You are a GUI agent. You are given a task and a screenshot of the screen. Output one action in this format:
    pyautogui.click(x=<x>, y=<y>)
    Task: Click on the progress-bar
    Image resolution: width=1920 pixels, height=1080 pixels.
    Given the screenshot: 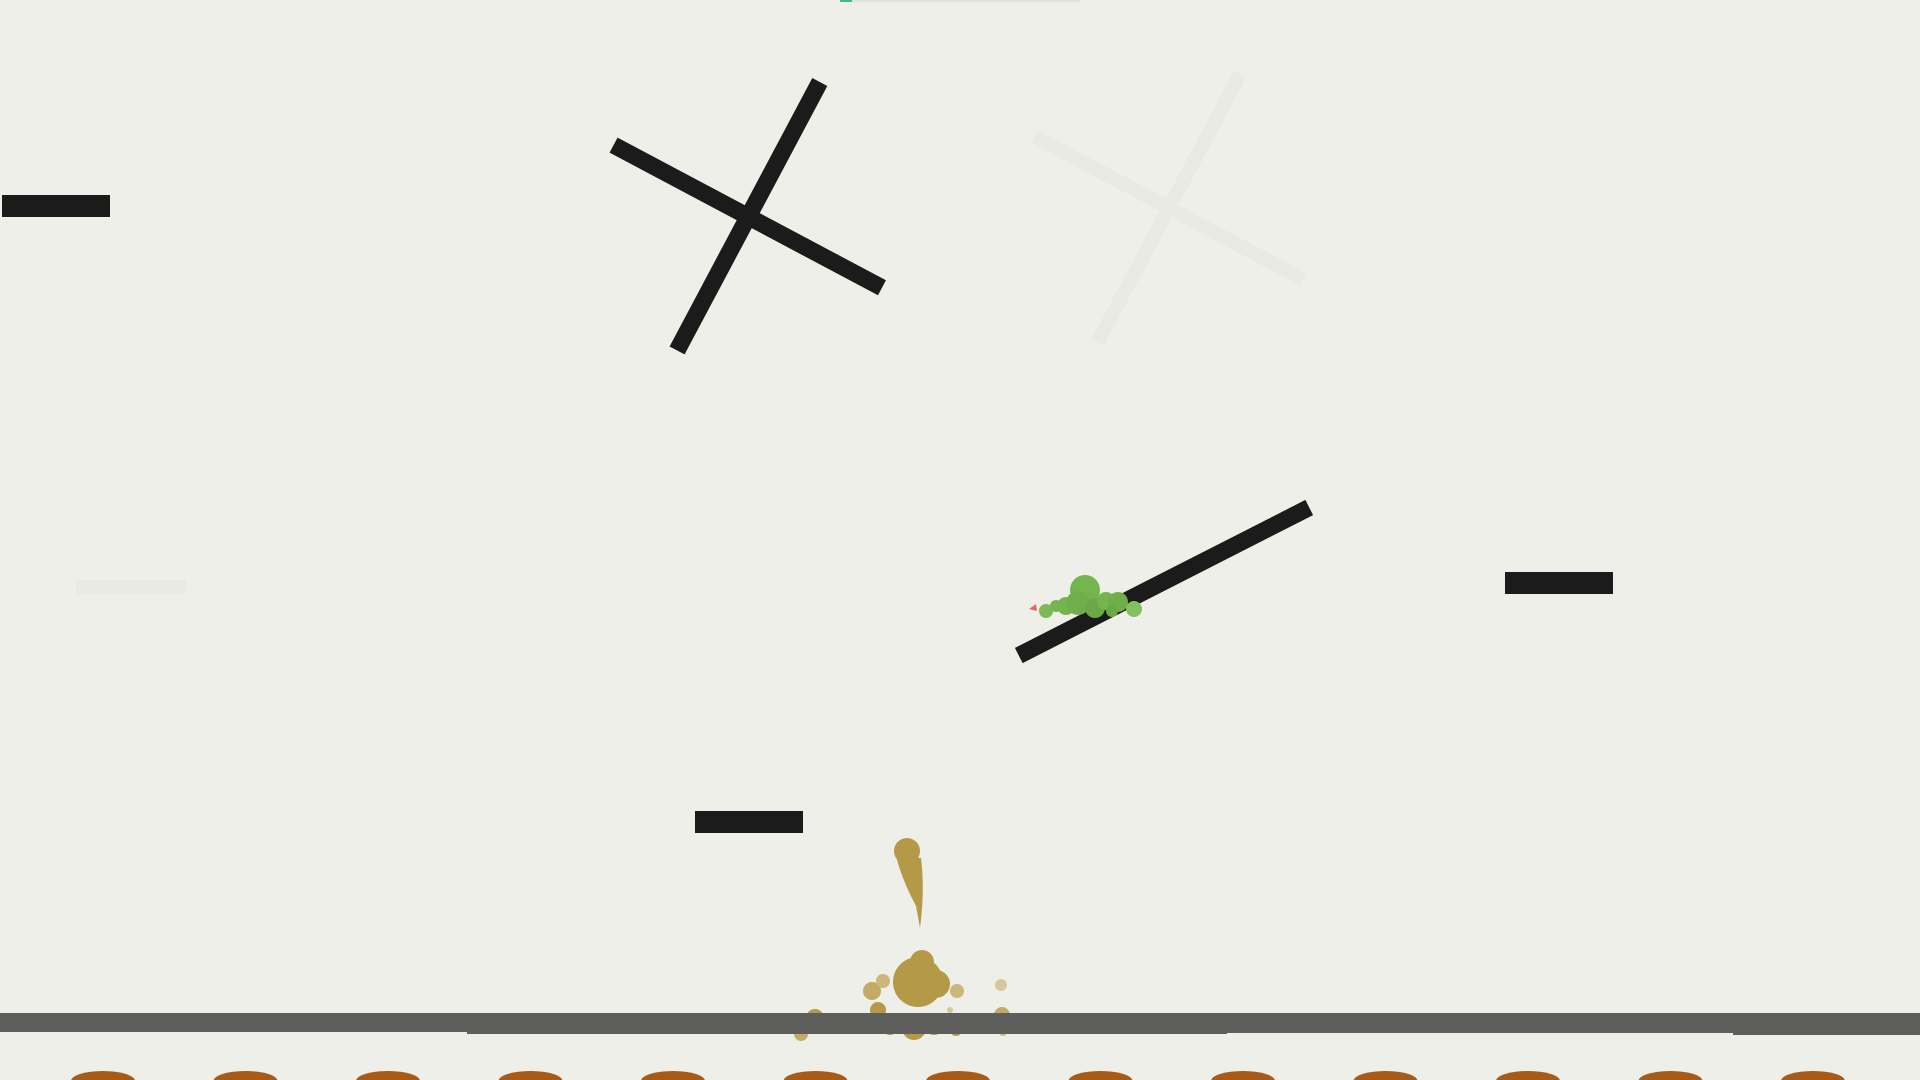 What is the action you would take?
    pyautogui.click(x=960, y=1)
    